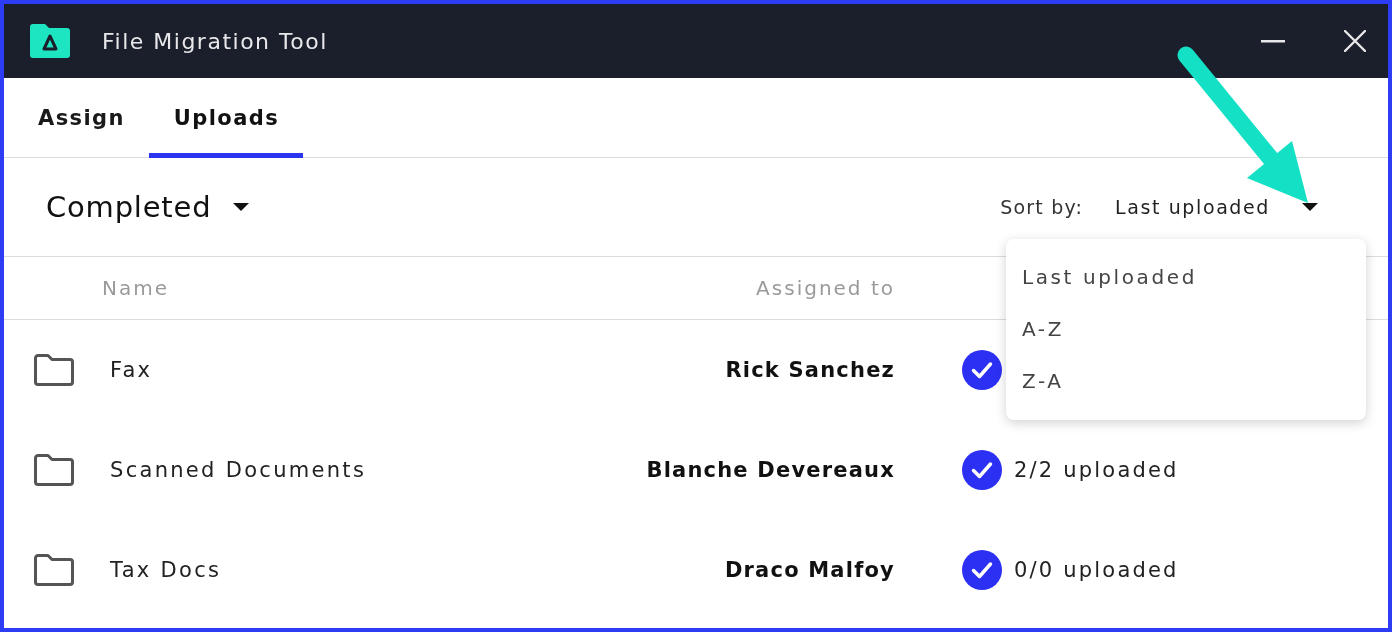  I want to click on assignee-name: Draco Malfoy, so click(809, 570).